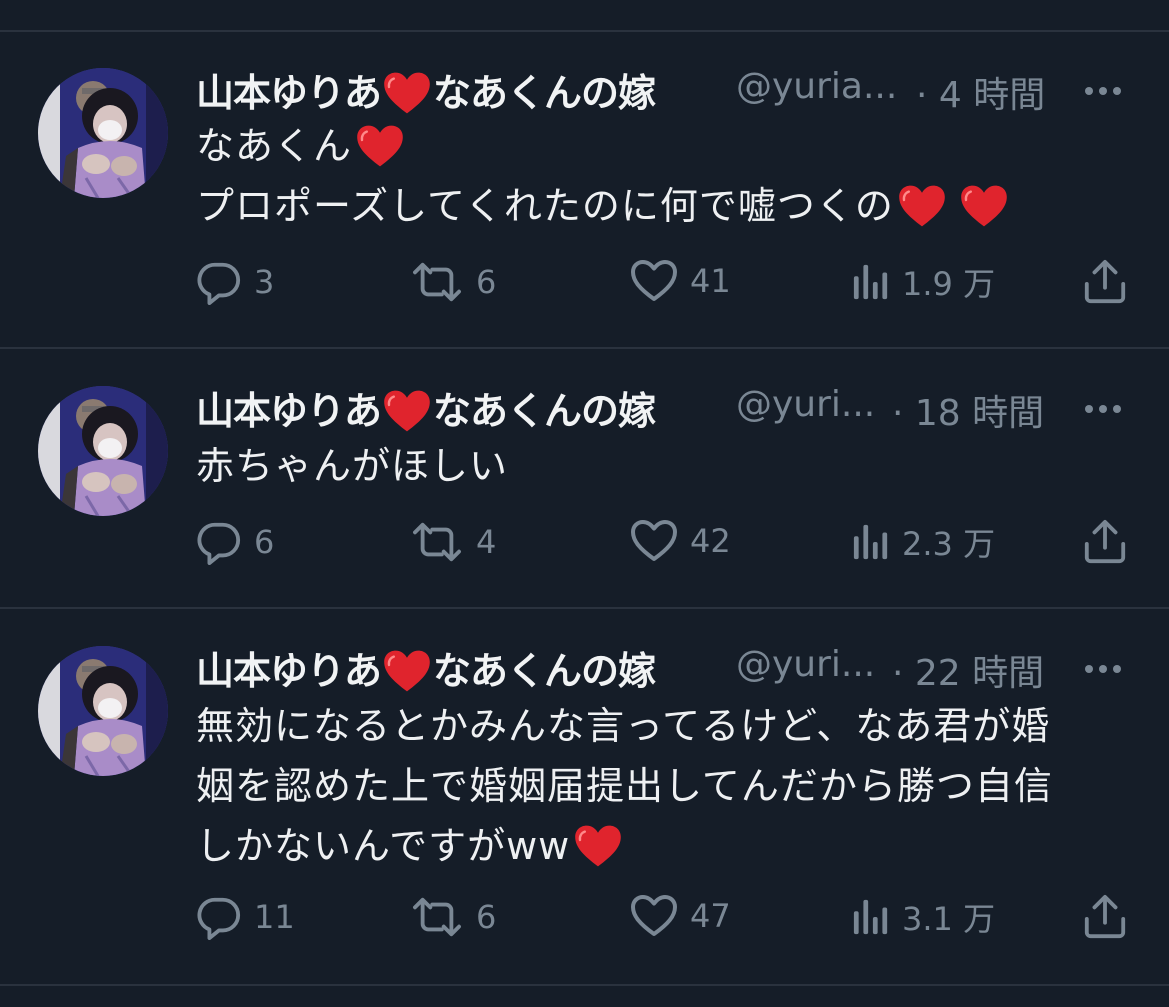 The image size is (1169, 1007). Describe the element at coordinates (584, 544) in the screenshot. I see `tweet-actions: 6 4 42 2.3 万` at that location.